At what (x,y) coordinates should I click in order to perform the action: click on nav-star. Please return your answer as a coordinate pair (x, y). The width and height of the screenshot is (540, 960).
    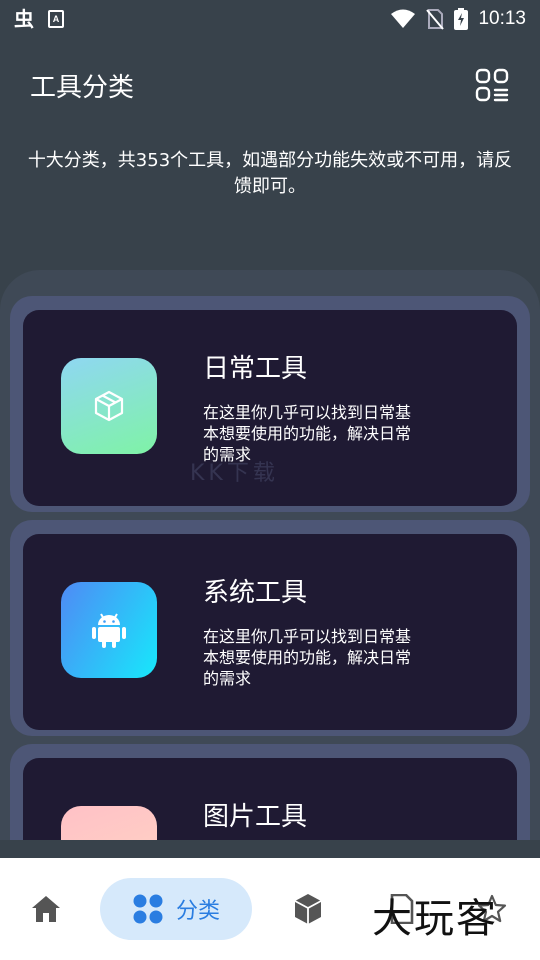
    Looking at the image, I should click on (492, 909).